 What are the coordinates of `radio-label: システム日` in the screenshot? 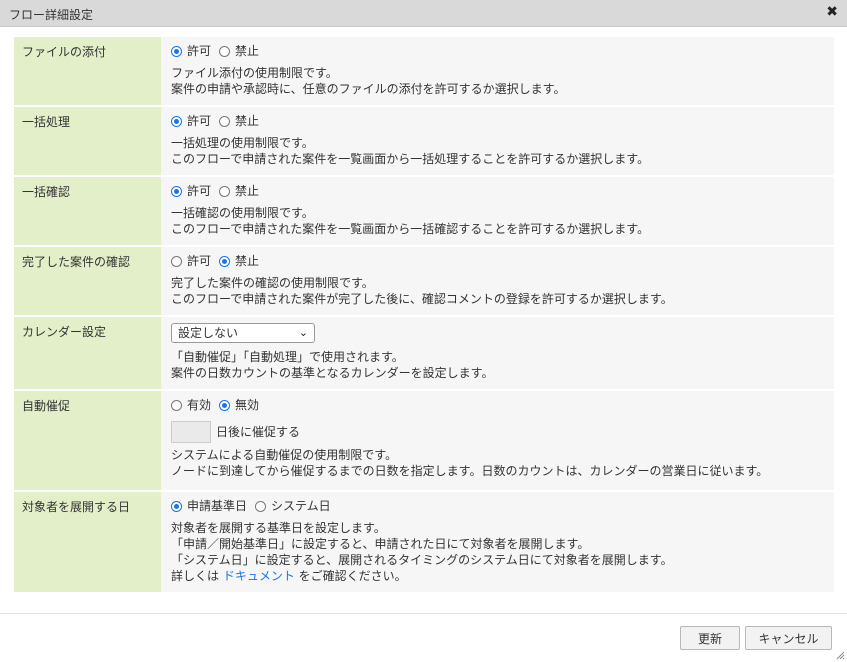 It's located at (301, 506).